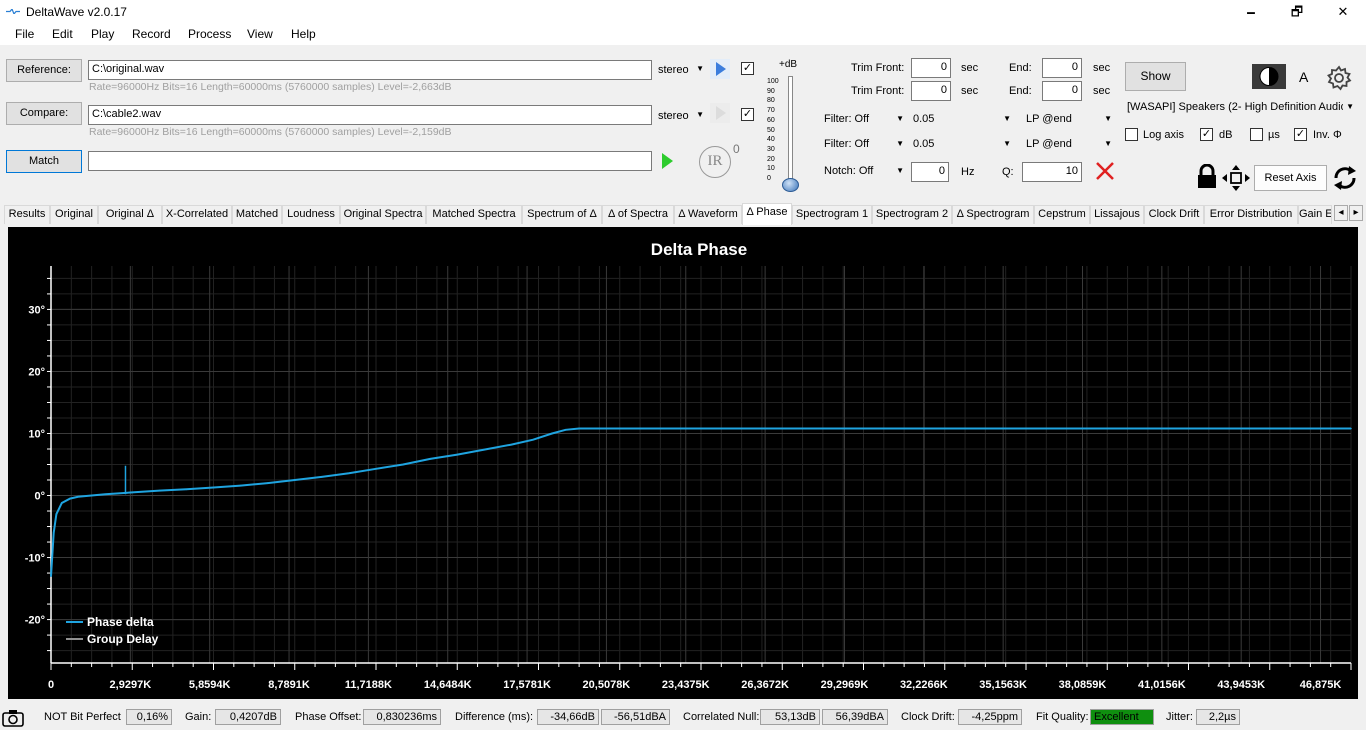 This screenshot has height=730, width=1366. What do you see at coordinates (961, 119) in the screenshot?
I see `filter-1-frequency-select: 0.05 ▼` at bounding box center [961, 119].